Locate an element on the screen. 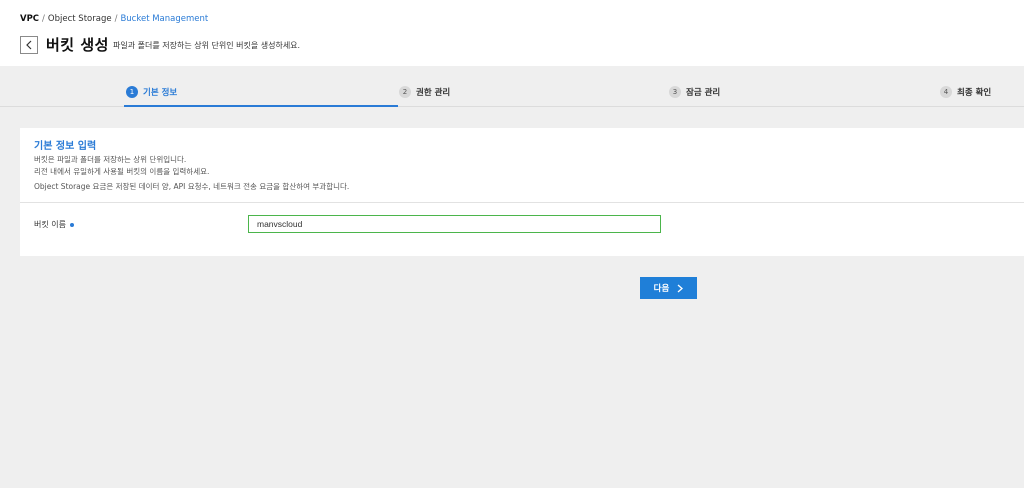 Image resolution: width=1024 pixels, height=488 pixels. page-title: 버킷 생성 is located at coordinates (77, 45).